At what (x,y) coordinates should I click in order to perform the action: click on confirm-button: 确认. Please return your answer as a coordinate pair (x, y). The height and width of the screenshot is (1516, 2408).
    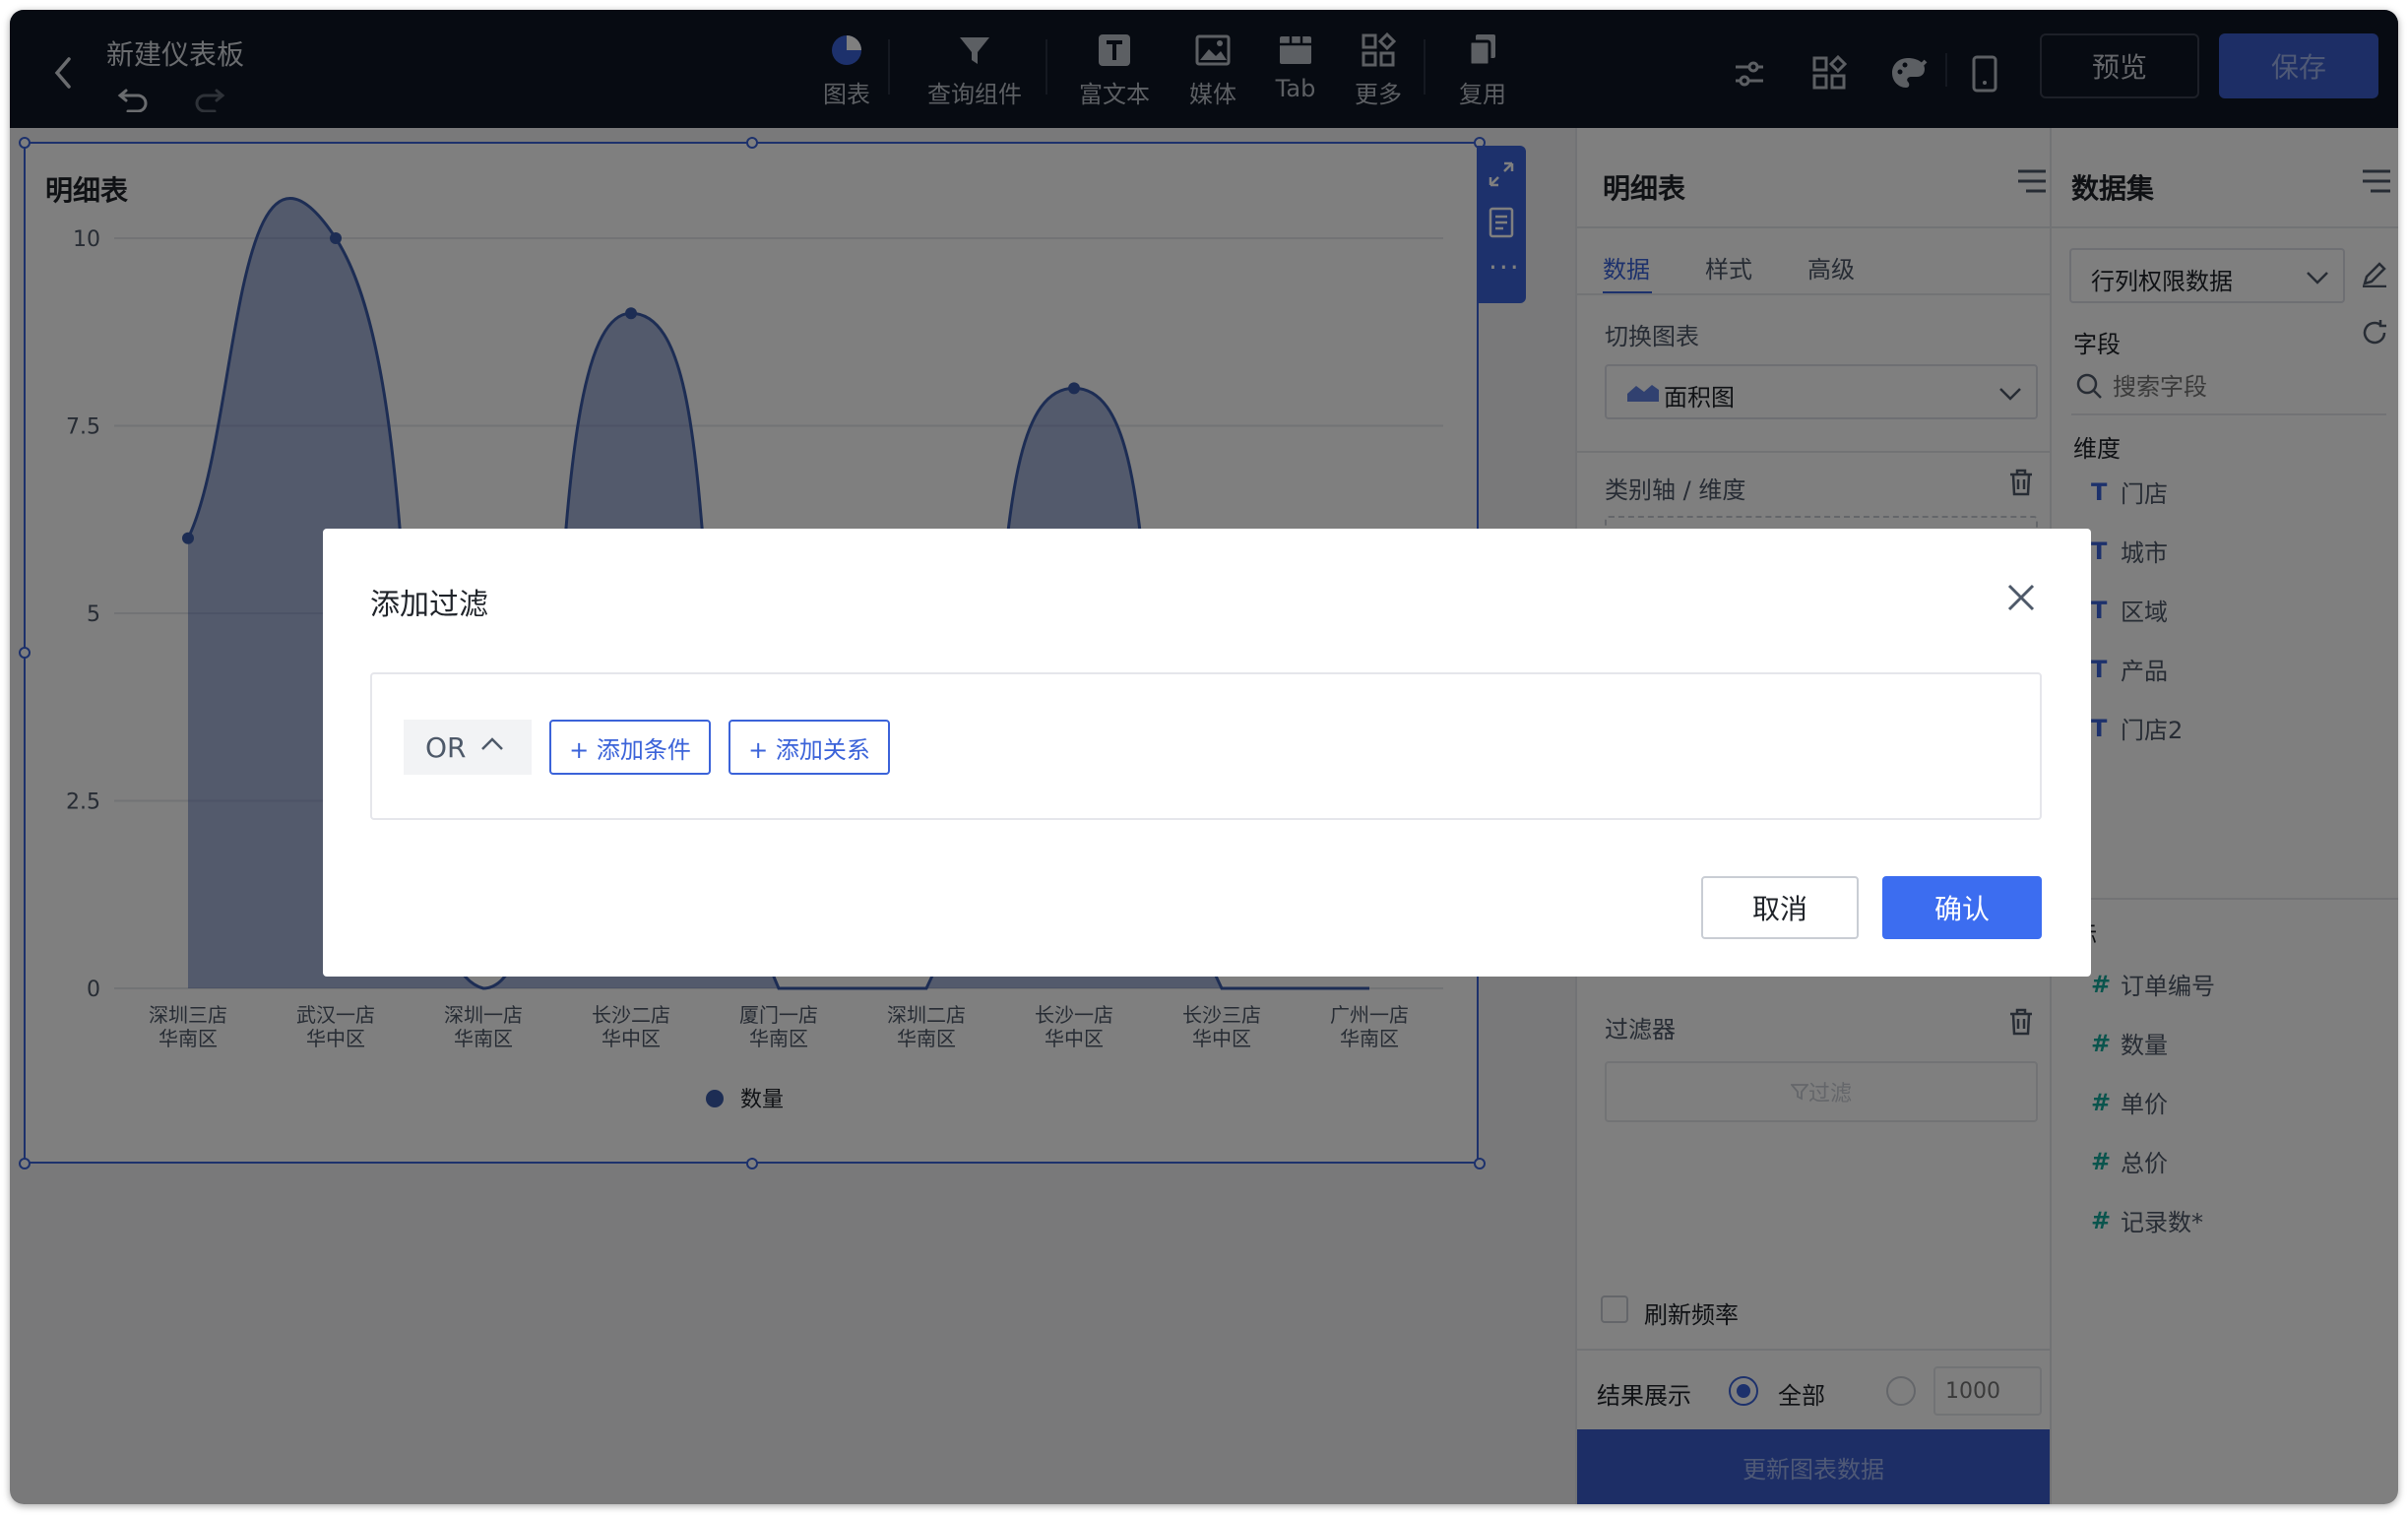
    Looking at the image, I should click on (1962, 907).